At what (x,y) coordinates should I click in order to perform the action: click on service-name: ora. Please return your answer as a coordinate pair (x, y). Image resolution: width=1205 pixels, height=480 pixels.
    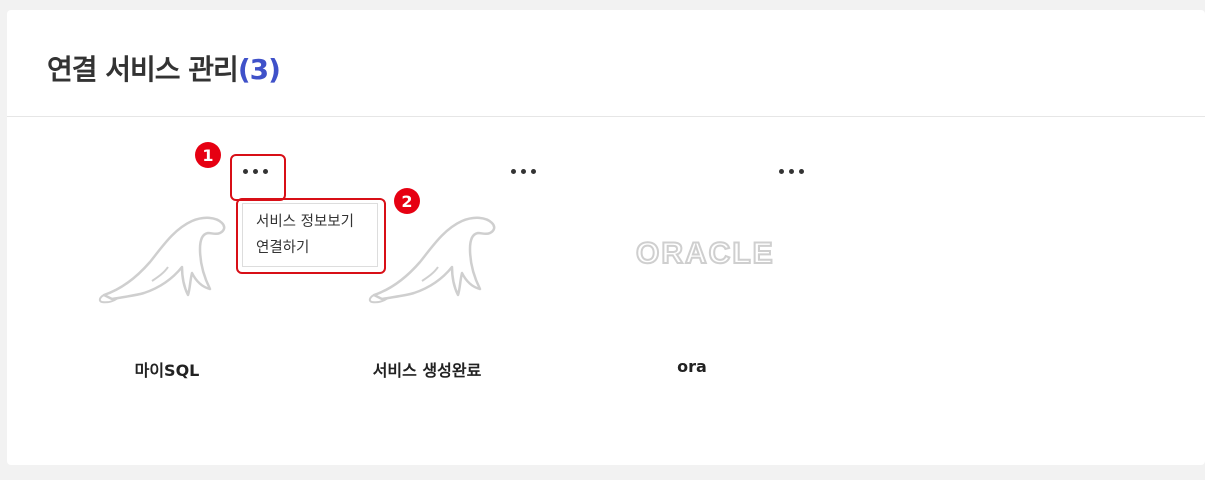
    Looking at the image, I should click on (692, 366).